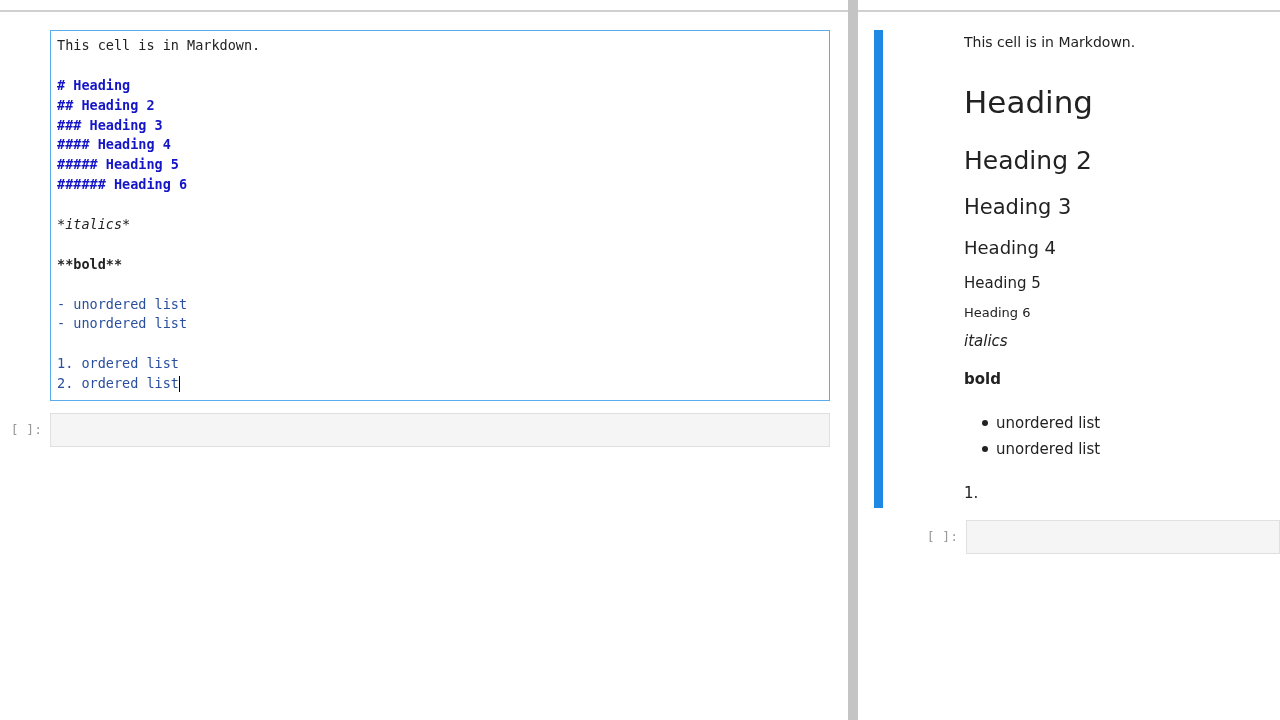 The width and height of the screenshot is (1280, 720). Describe the element at coordinates (997, 312) in the screenshot. I see `heading: Heading 6` at that location.